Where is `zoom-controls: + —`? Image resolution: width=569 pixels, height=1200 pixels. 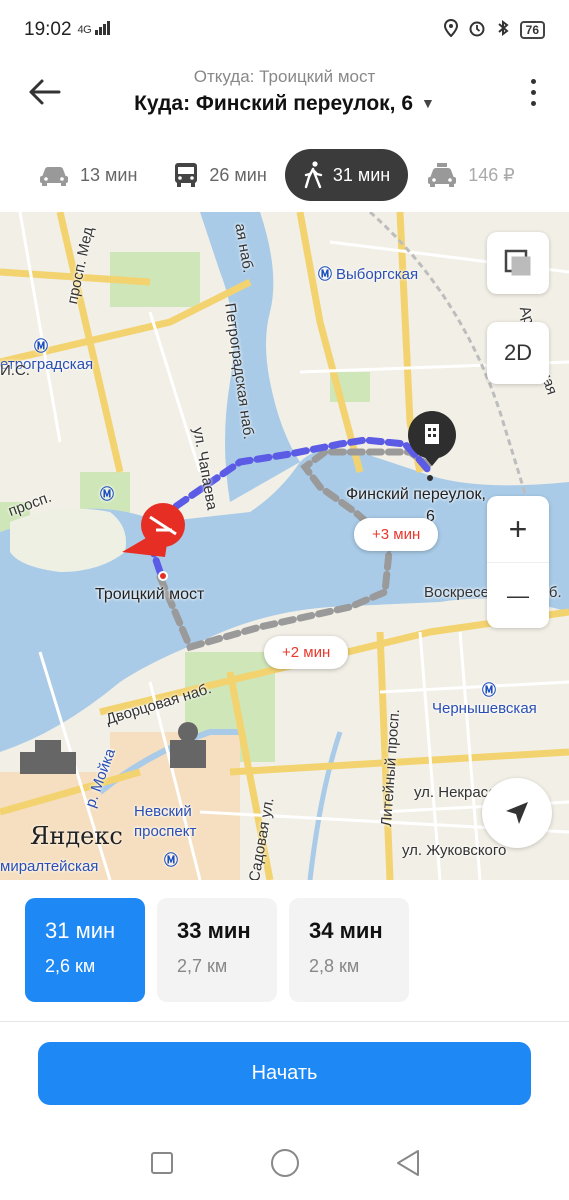
zoom-controls: + — is located at coordinates (518, 562).